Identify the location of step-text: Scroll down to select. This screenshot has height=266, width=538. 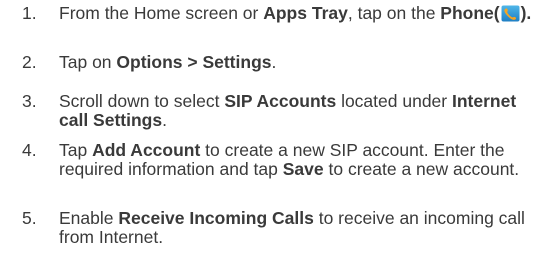
(142, 101).